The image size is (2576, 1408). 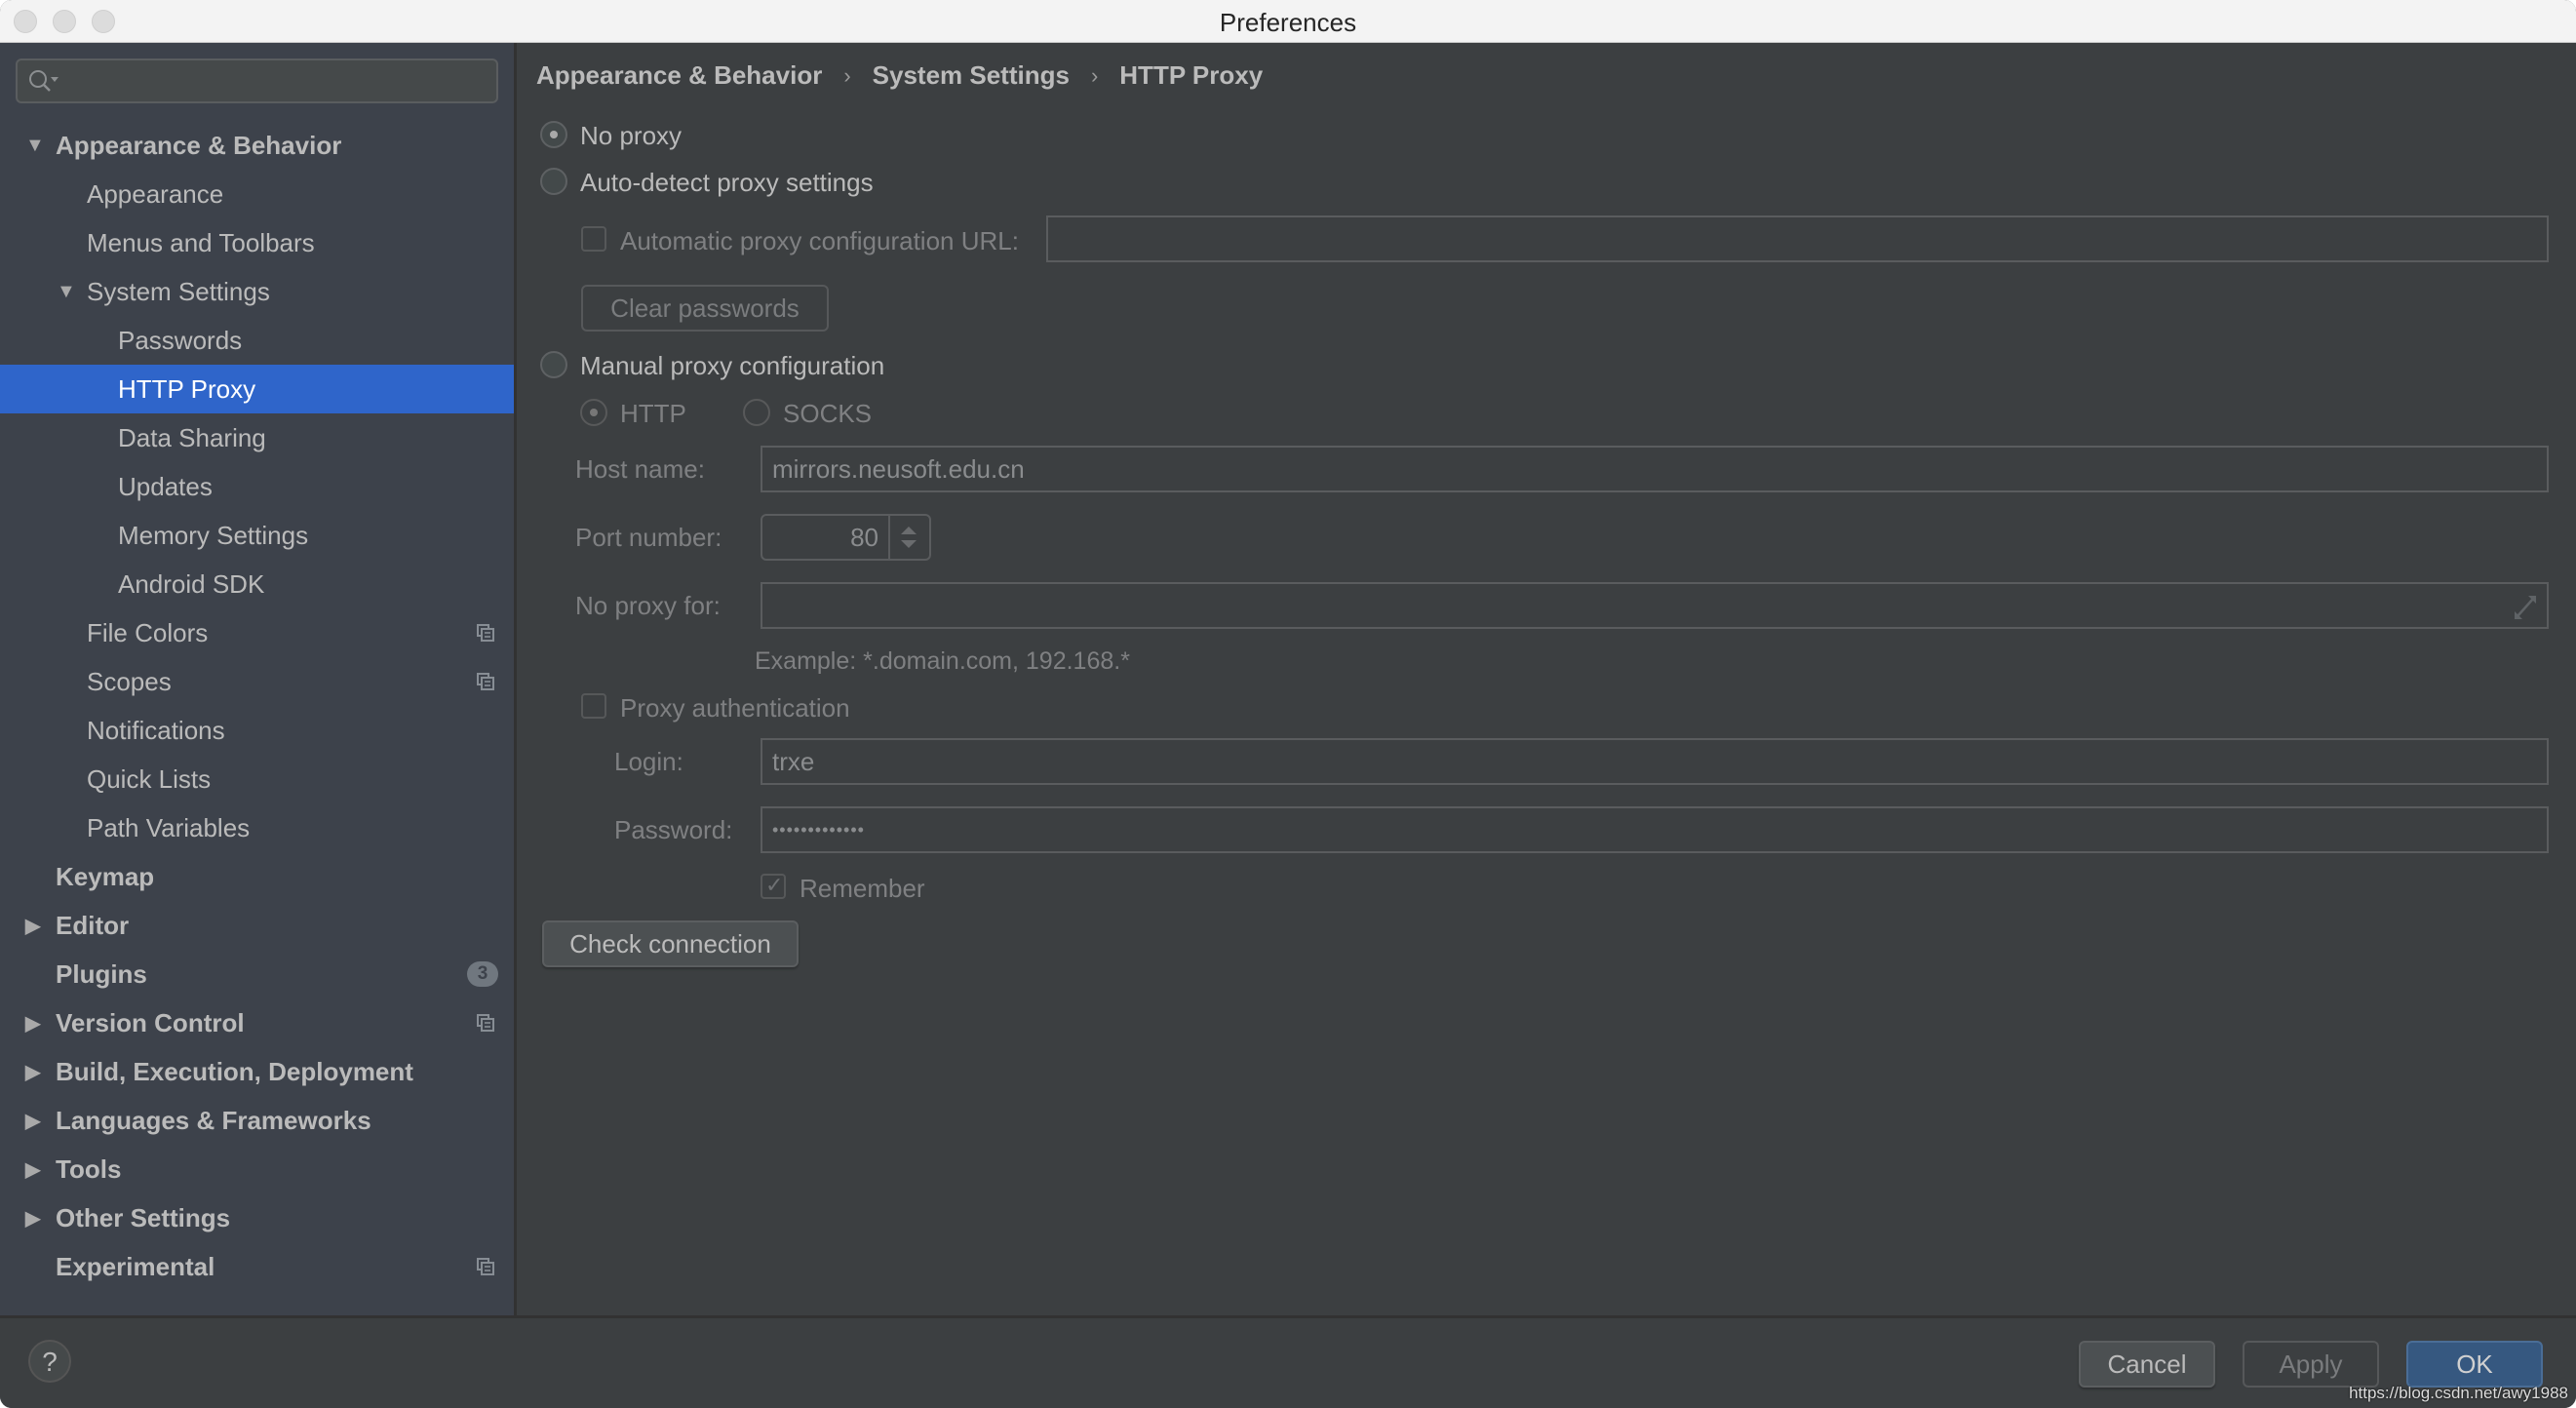 What do you see at coordinates (257, 487) in the screenshot?
I see `sidebar-item: Updates` at bounding box center [257, 487].